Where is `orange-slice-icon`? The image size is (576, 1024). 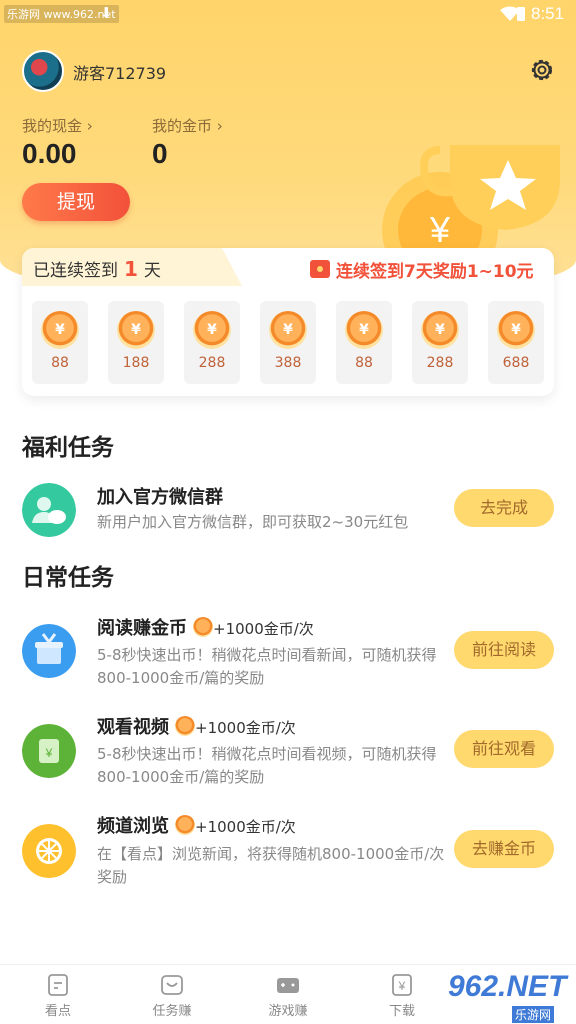 orange-slice-icon is located at coordinates (49, 851).